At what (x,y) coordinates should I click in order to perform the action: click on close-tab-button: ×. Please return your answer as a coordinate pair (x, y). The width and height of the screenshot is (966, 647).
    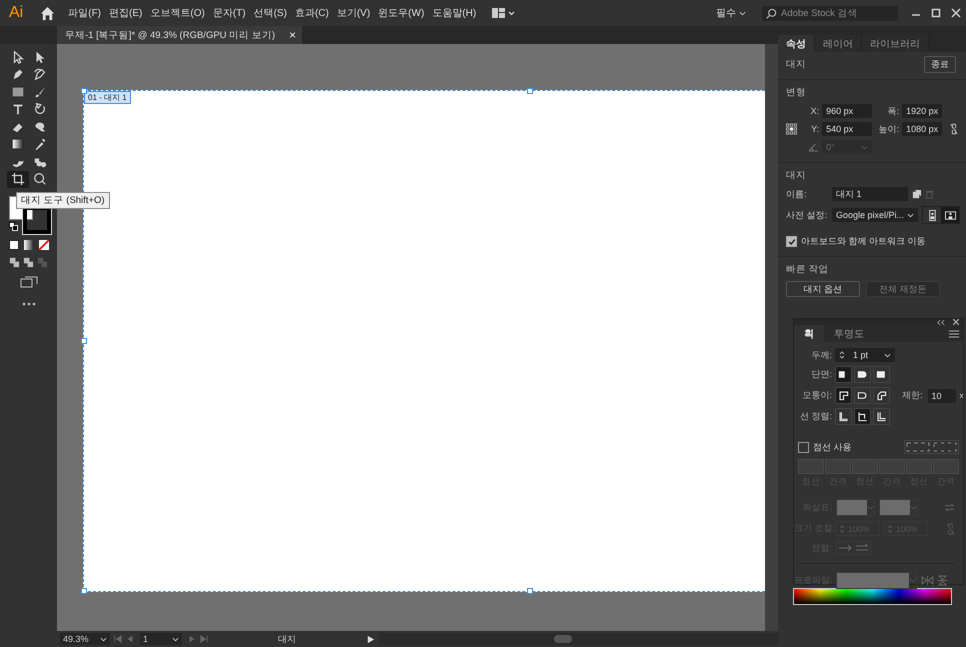
    Looking at the image, I should click on (292, 35).